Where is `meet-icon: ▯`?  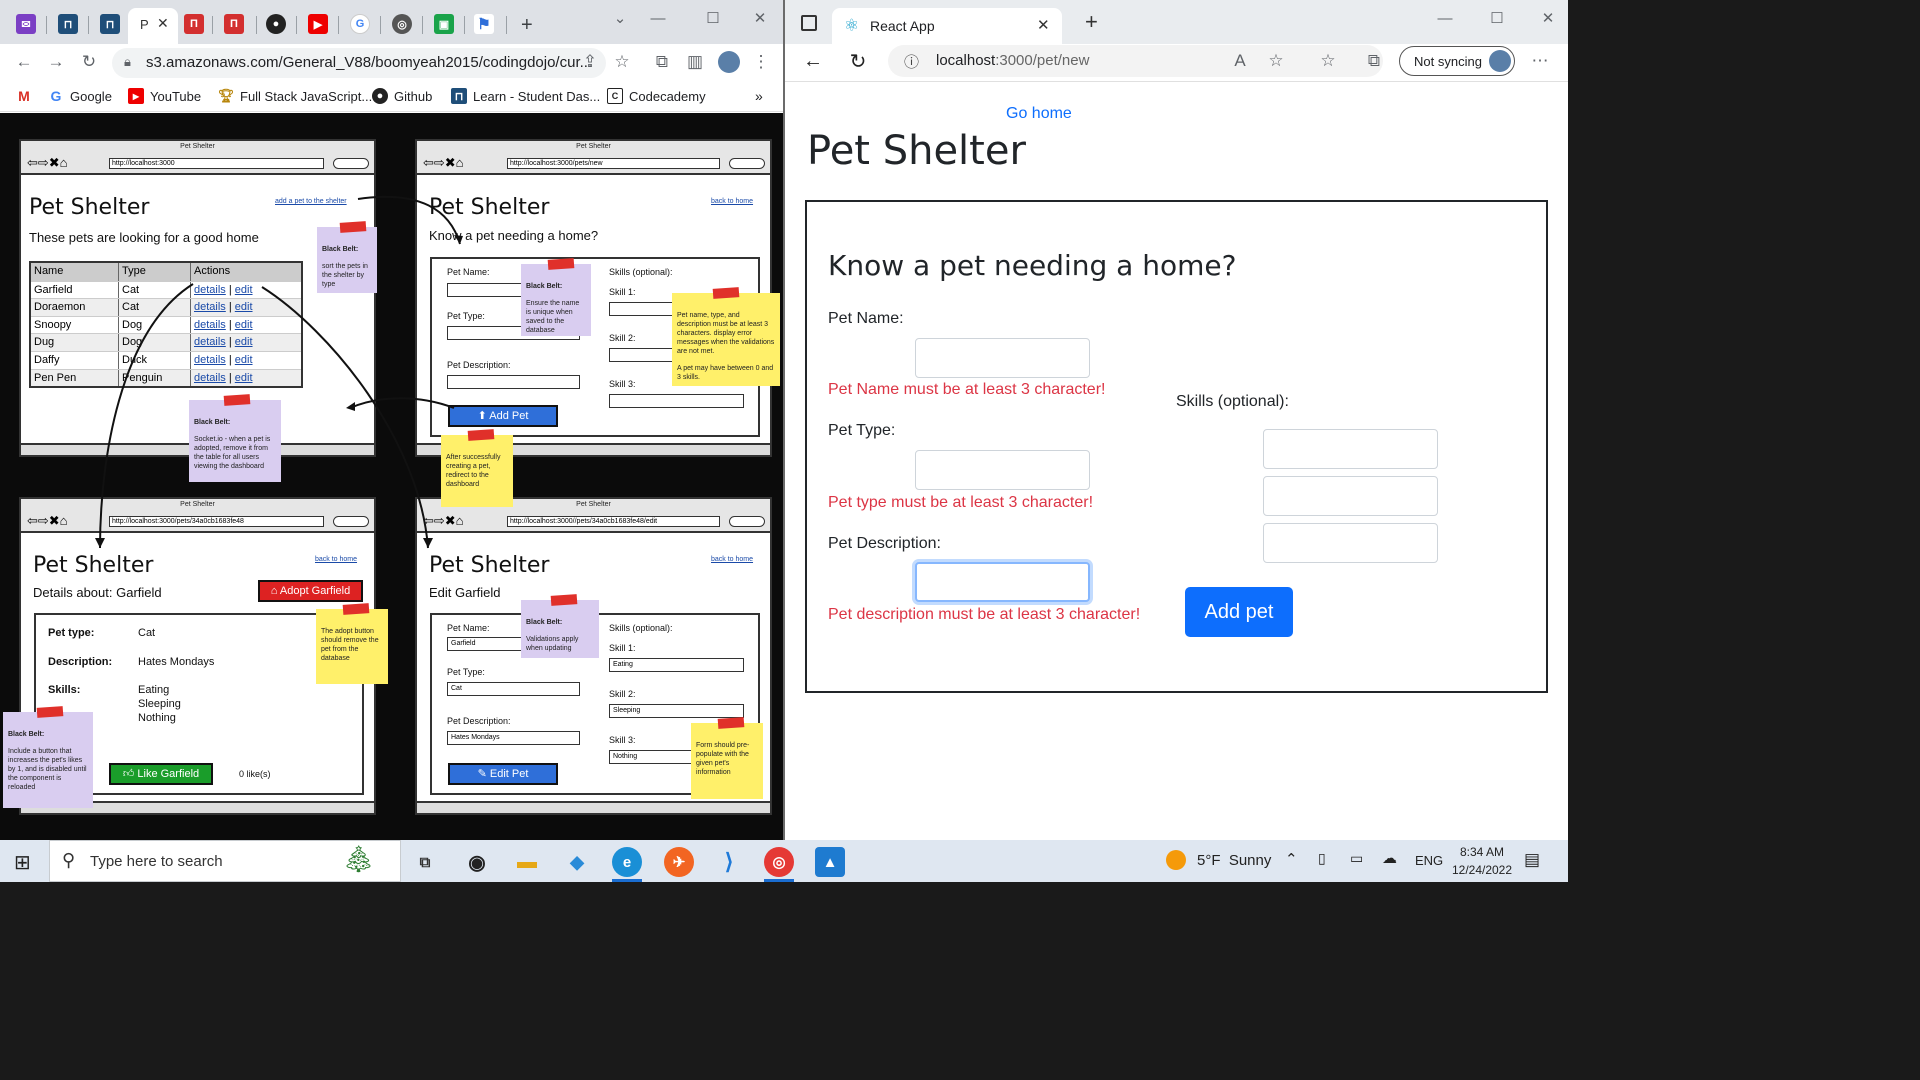
meet-icon: ▯ is located at coordinates (1322, 858).